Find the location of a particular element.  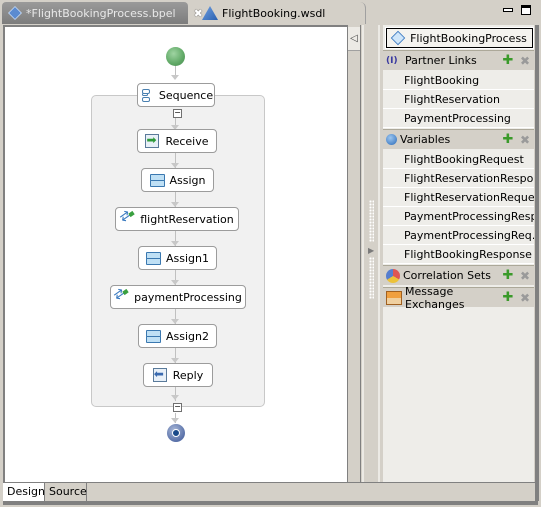

activity-label: Assign1 is located at coordinates (187, 258).